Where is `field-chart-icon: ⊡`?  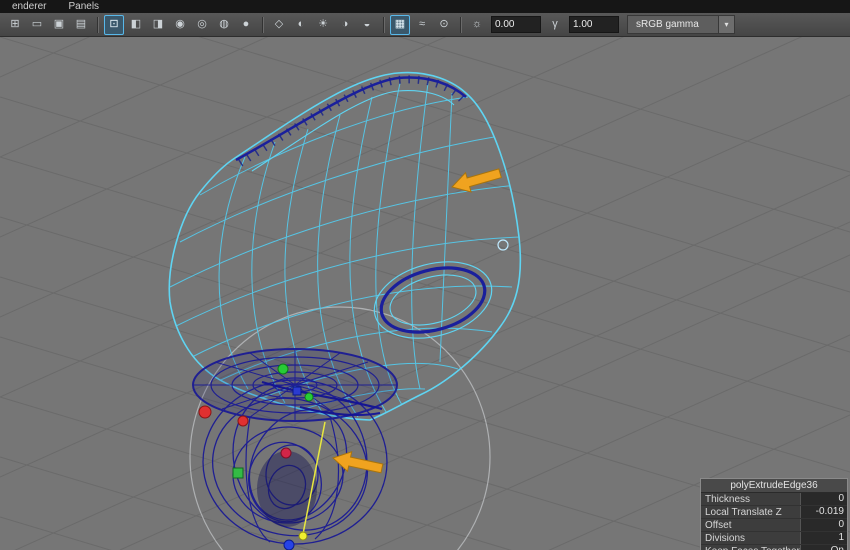 field-chart-icon: ⊡ is located at coordinates (114, 24).